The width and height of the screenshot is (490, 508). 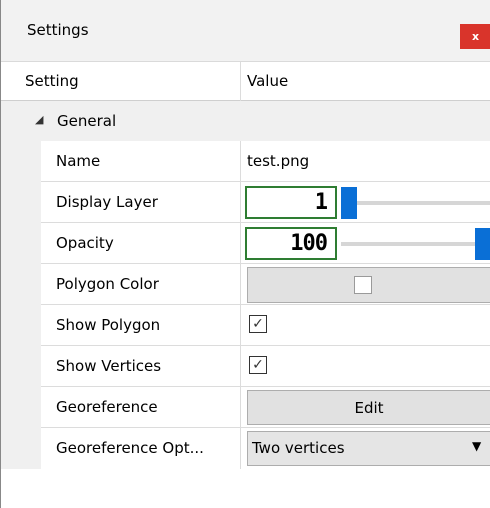 I want to click on setting-column-header: Setting, so click(x=52, y=81).